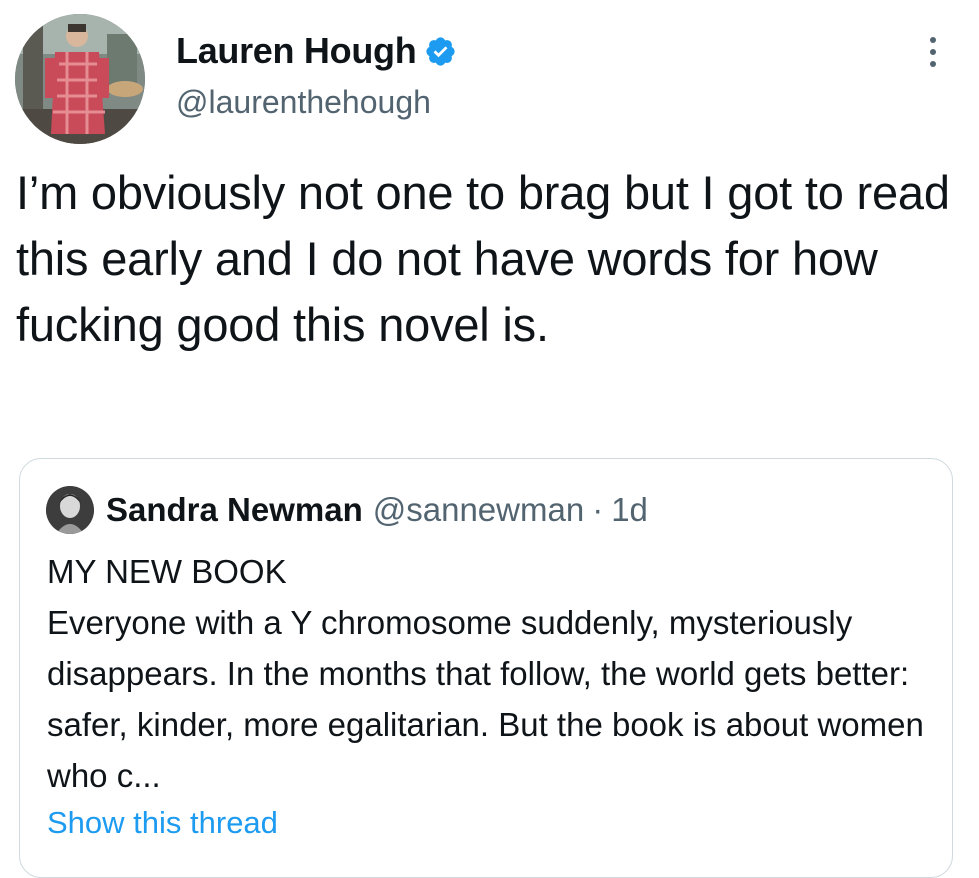 This screenshot has height=878, width=979. I want to click on quoted-author-display-name: Sandra Newman, so click(234, 509).